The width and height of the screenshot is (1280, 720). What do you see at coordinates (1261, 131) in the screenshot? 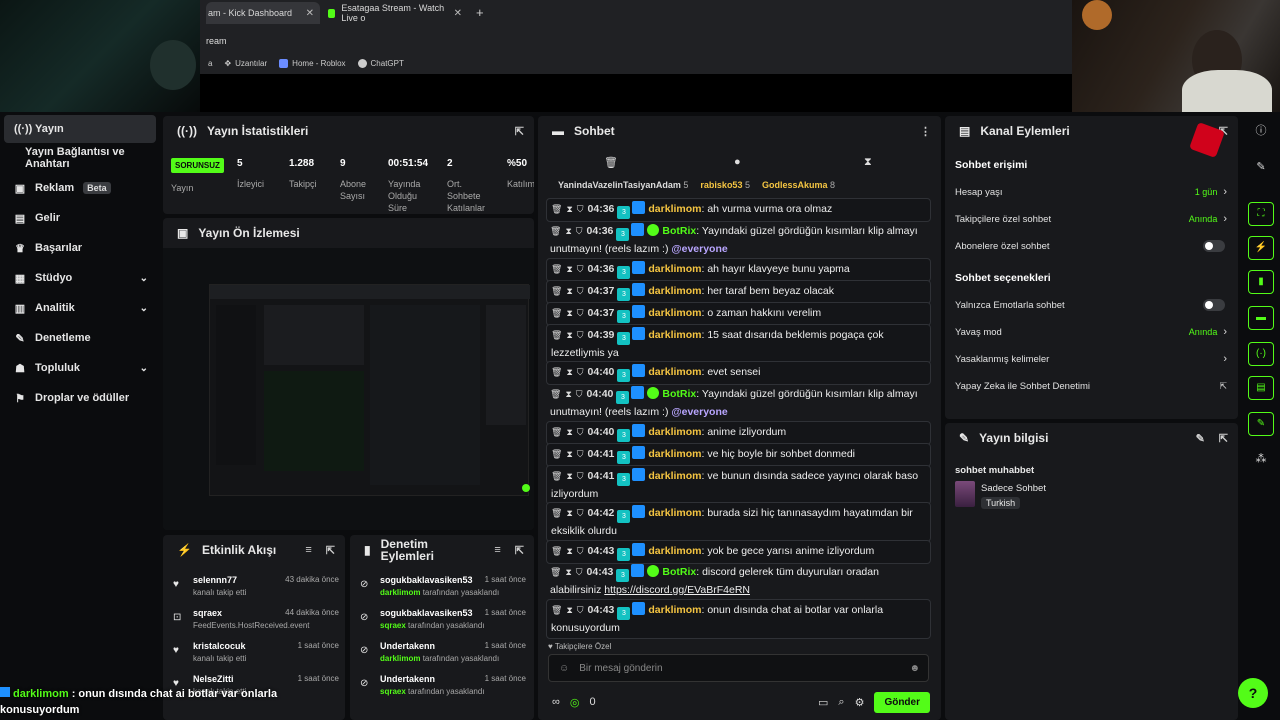
I see `info-icon: ⓘ` at bounding box center [1261, 131].